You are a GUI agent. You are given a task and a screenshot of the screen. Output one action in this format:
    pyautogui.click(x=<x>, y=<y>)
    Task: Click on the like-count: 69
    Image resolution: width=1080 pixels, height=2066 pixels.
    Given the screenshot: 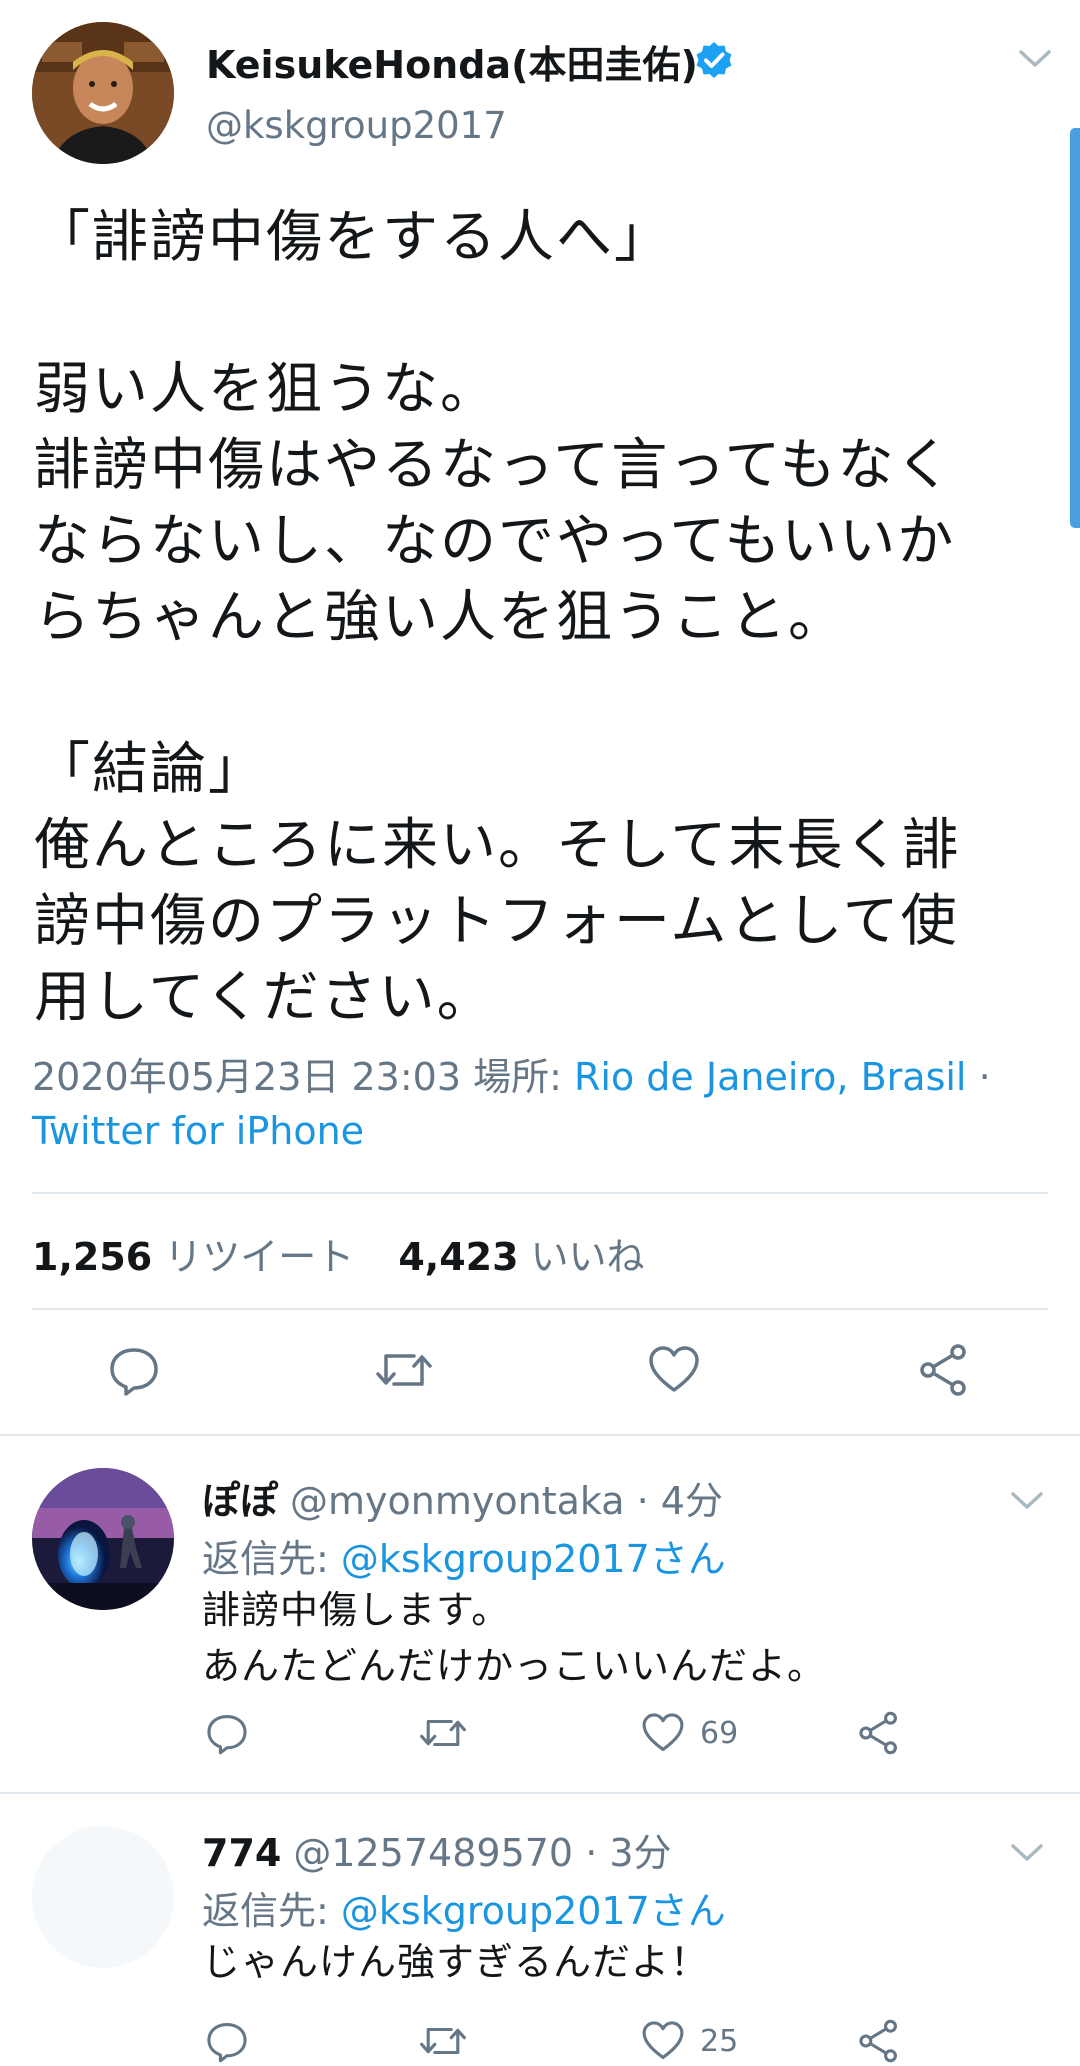 What is the action you would take?
    pyautogui.click(x=719, y=1733)
    